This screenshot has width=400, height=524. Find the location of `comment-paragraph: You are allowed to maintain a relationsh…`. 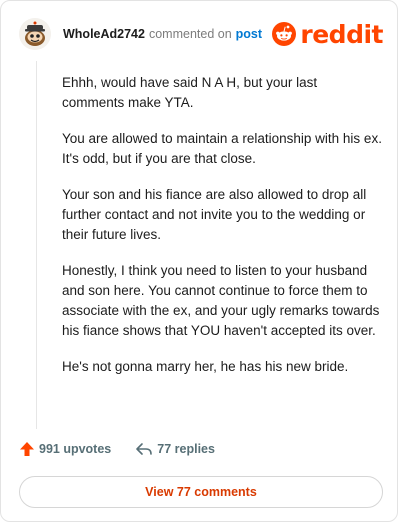

comment-paragraph: You are allowed to maintain a relationsh… is located at coordinates (222, 148).